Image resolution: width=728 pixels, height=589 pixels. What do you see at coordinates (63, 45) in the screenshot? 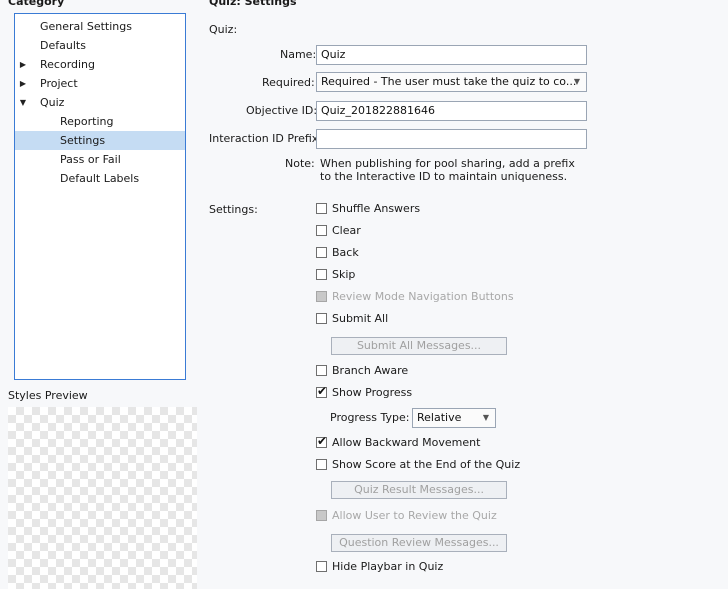
I see `tree-item-label: Defaults` at bounding box center [63, 45].